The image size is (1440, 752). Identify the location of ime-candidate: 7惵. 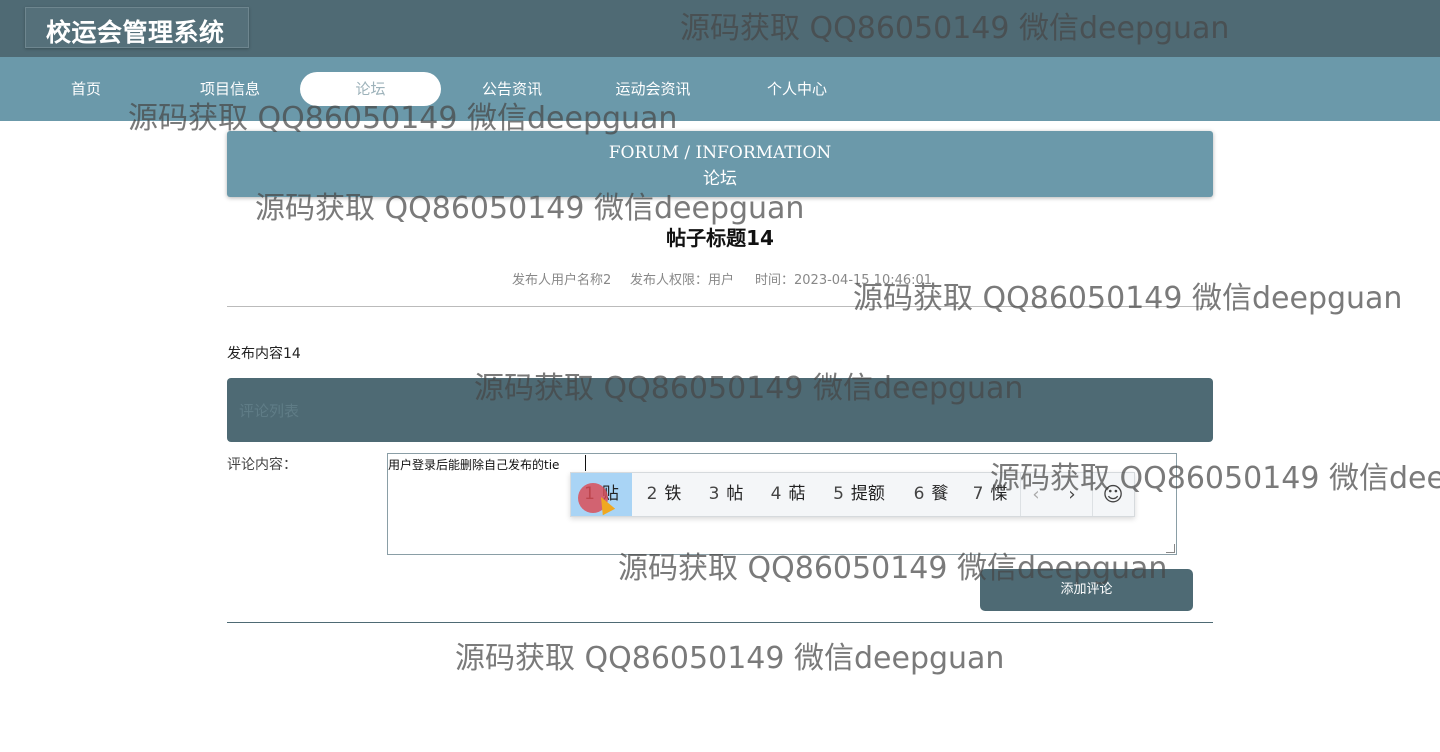
(990, 494).